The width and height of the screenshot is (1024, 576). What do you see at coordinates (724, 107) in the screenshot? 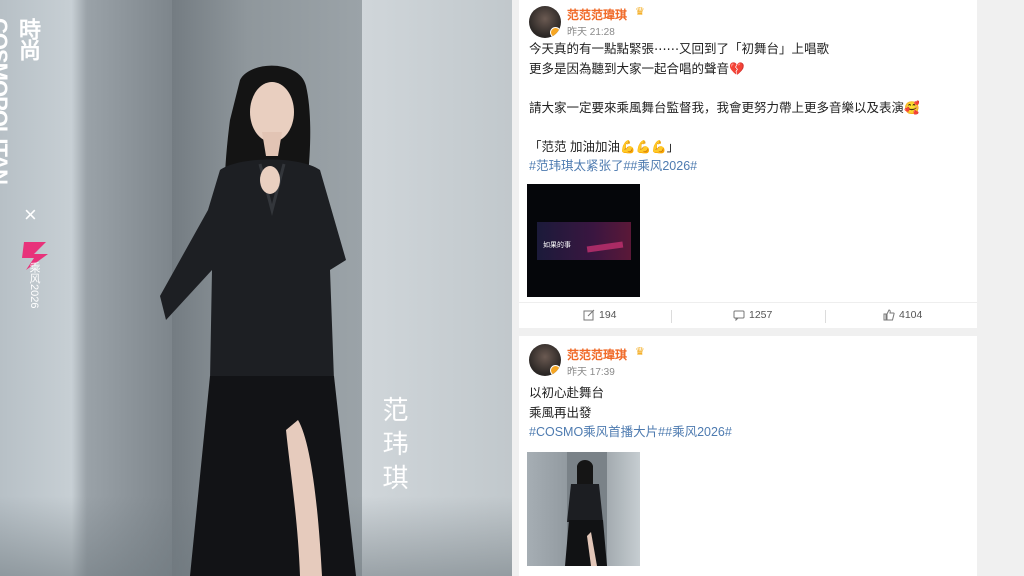
I see `post-line: 請大家一定要來乘風舞台監督我，我會更努力帶上更多音樂以及表演🥰` at bounding box center [724, 107].